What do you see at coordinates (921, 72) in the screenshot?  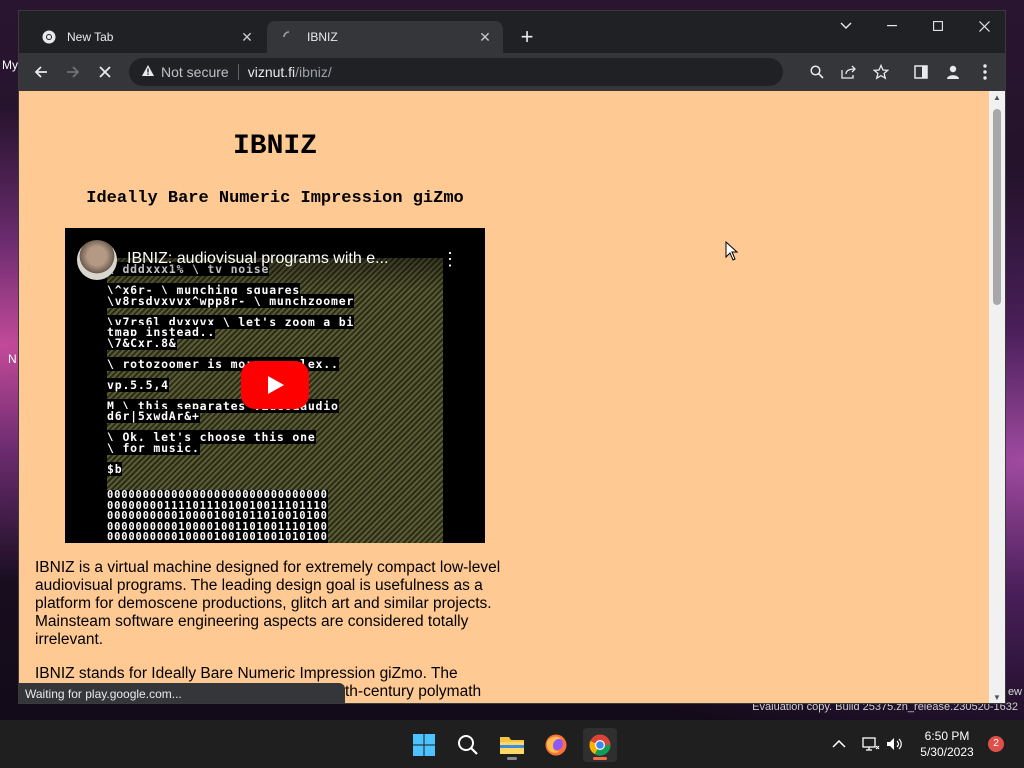 I see `side-panel-icon` at bounding box center [921, 72].